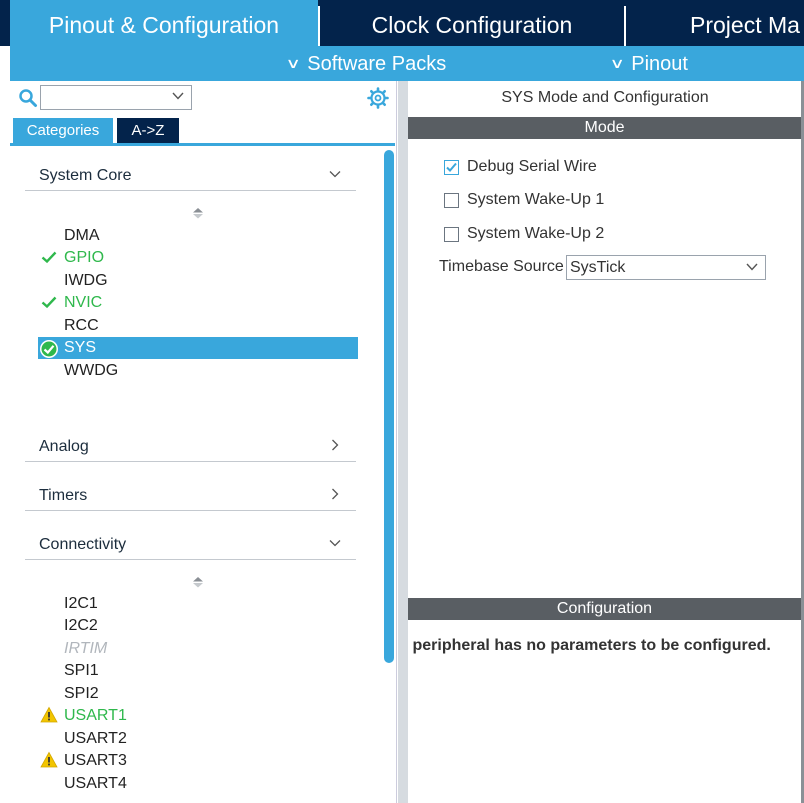  What do you see at coordinates (715, 23) in the screenshot?
I see `tab-project-manager: Project Ma` at bounding box center [715, 23].